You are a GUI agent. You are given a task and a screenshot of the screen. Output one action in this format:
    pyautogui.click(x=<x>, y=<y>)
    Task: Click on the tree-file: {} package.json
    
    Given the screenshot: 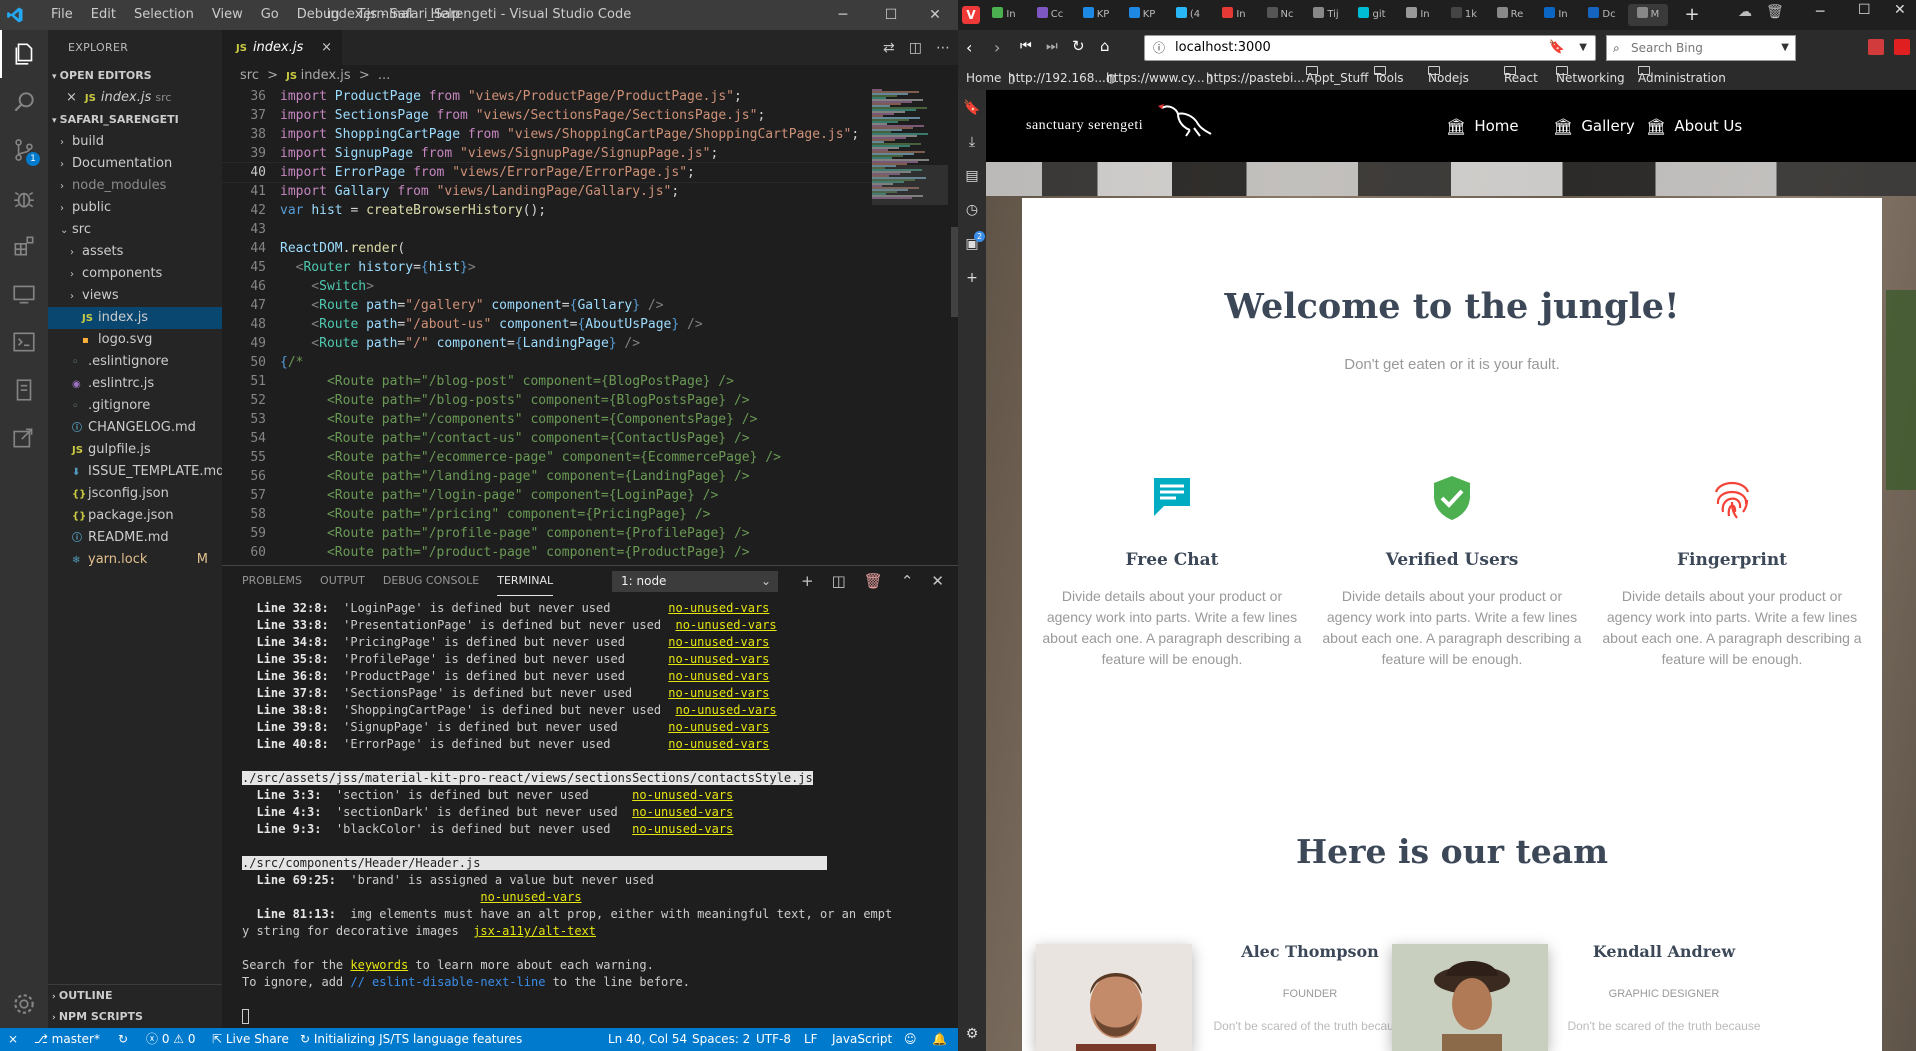 What is the action you would take?
    pyautogui.click(x=135, y=516)
    